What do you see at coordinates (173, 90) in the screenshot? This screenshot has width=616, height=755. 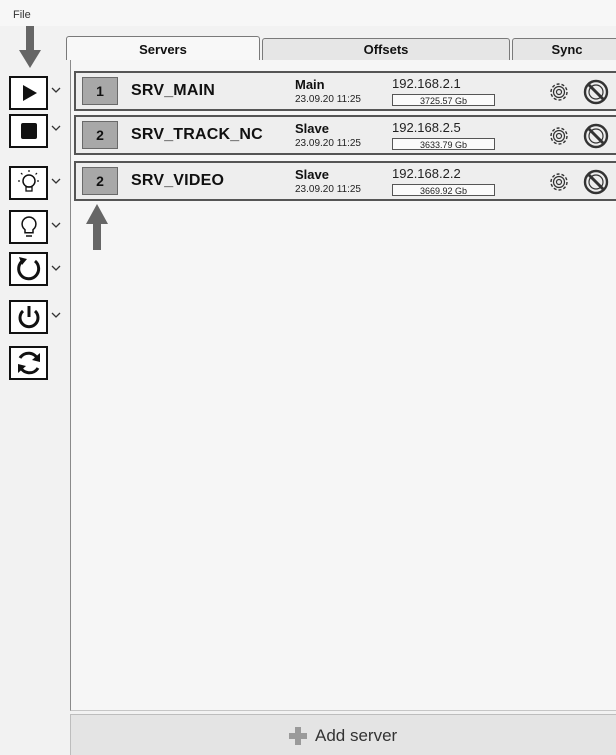 I see `server-name: SRV_MAIN` at bounding box center [173, 90].